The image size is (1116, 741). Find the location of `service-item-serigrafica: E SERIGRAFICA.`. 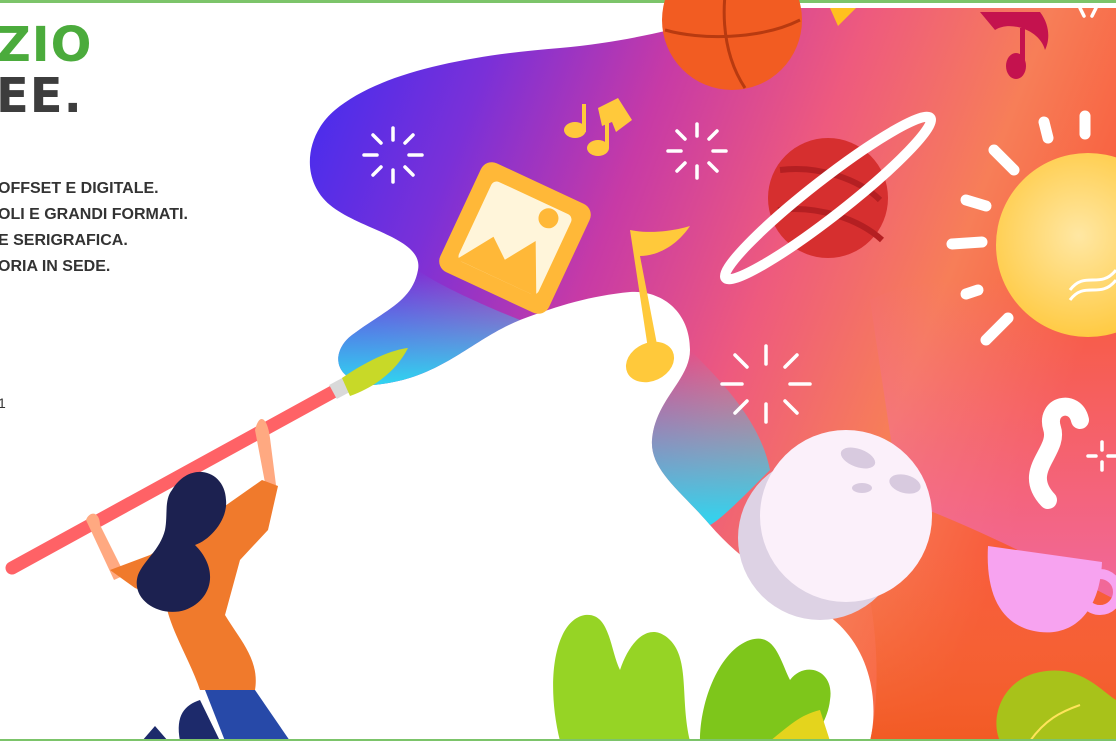

service-item-serigrafica: E SERIGRAFICA. is located at coordinates (64, 240).